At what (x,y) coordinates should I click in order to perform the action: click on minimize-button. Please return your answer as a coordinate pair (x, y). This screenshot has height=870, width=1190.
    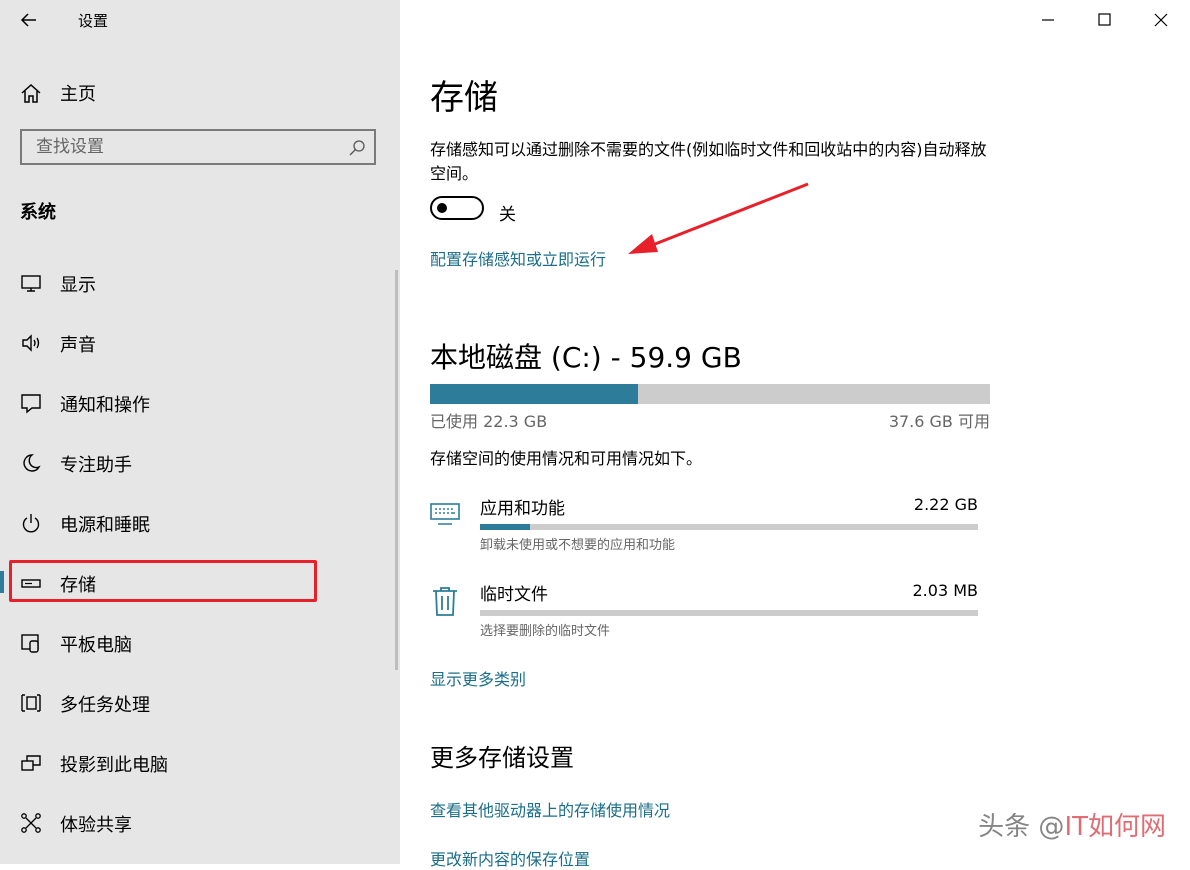
    Looking at the image, I should click on (1048, 20).